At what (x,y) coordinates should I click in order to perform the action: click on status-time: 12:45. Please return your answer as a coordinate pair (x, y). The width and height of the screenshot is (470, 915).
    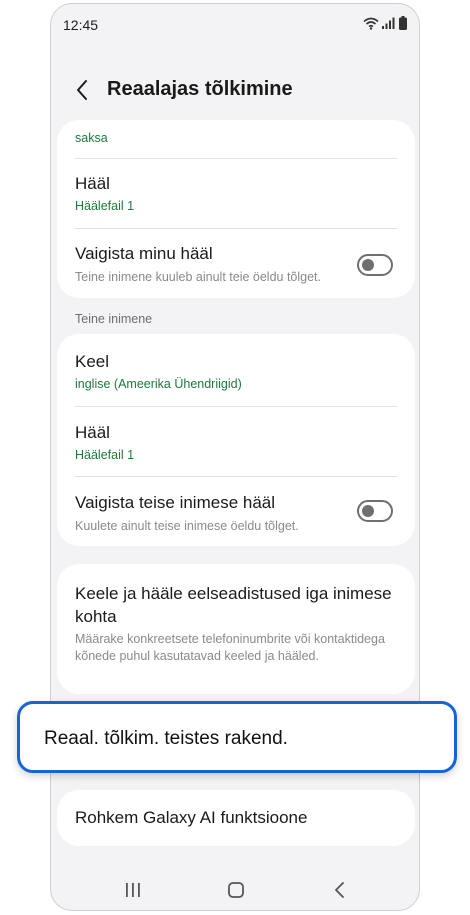
    Looking at the image, I should click on (81, 25).